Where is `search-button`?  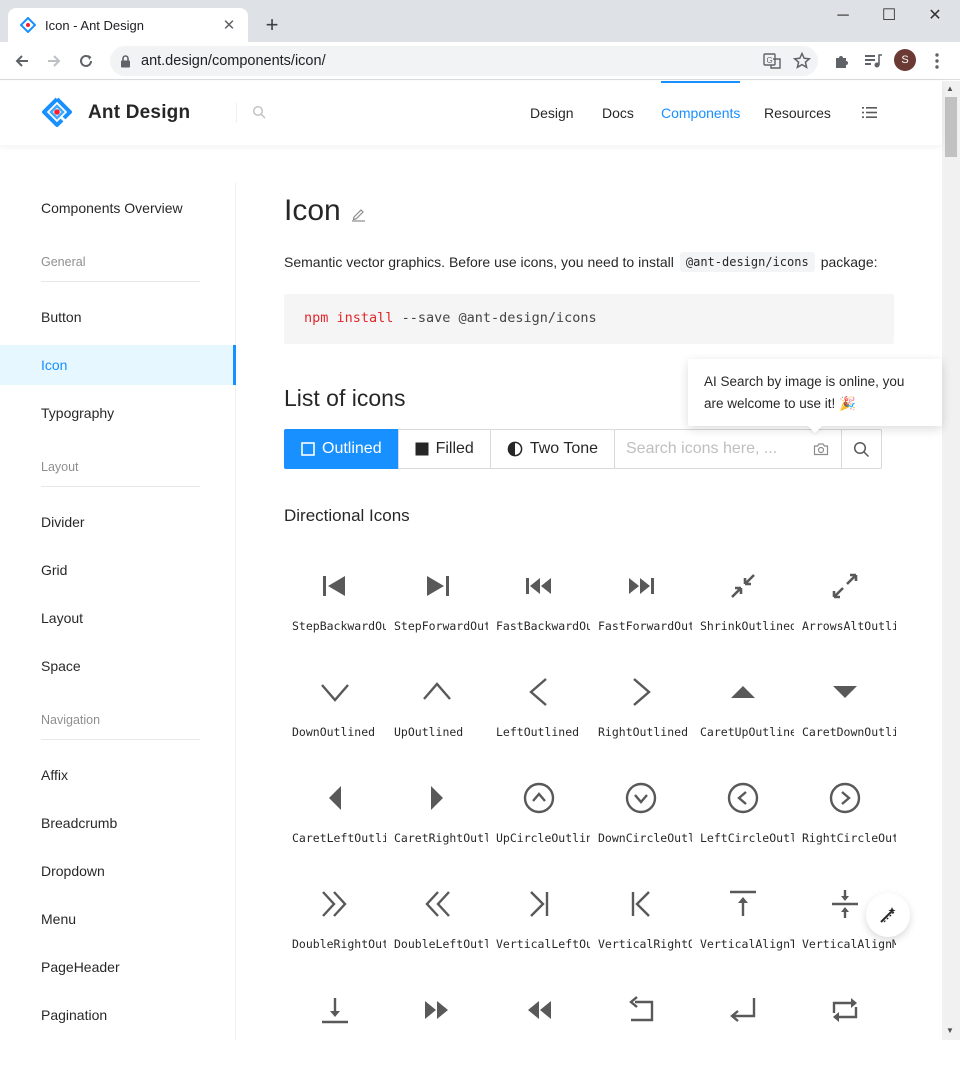 search-button is located at coordinates (861, 449).